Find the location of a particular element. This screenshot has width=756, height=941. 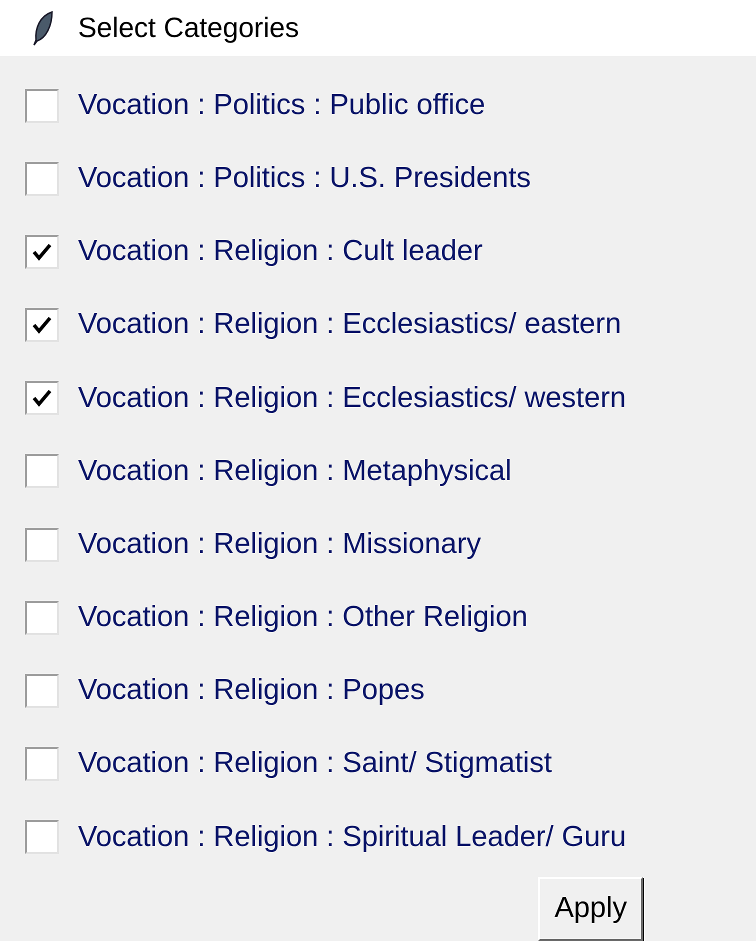

window-title: Select Categories is located at coordinates (189, 27).